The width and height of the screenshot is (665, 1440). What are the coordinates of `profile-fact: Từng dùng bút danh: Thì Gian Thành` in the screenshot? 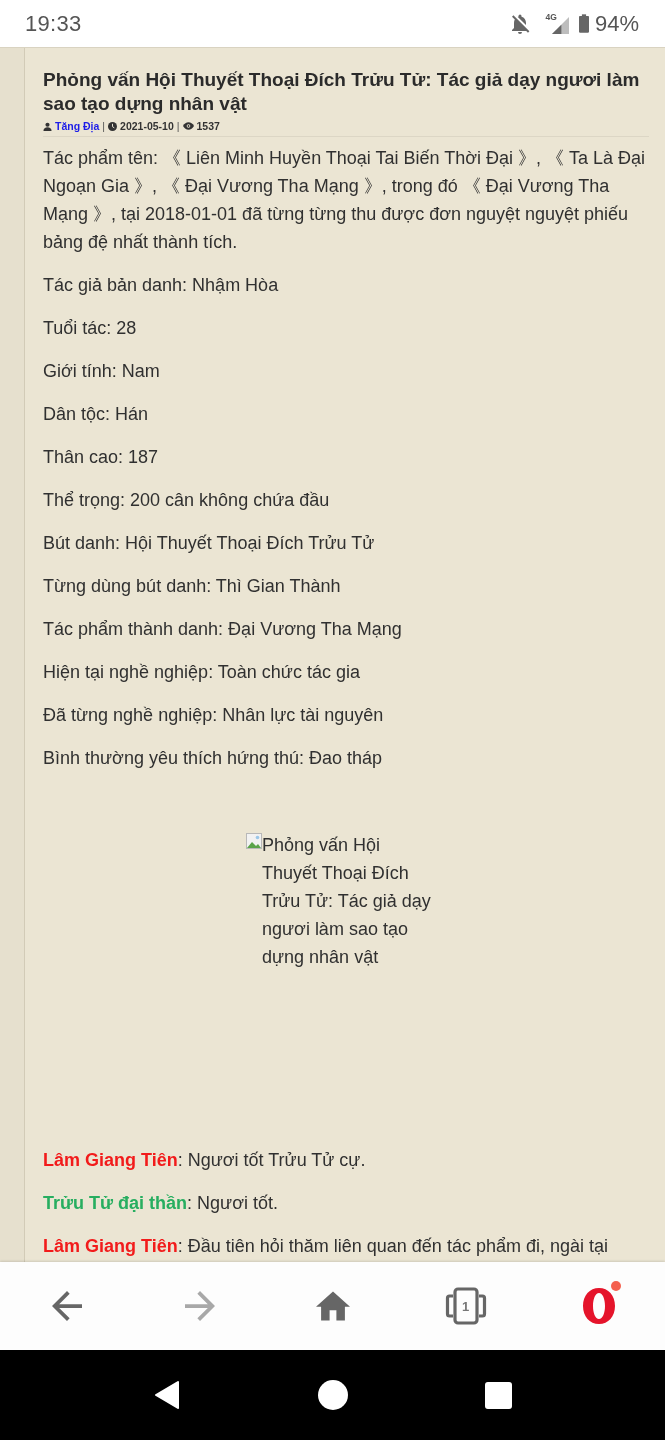 It's located at (192, 586).